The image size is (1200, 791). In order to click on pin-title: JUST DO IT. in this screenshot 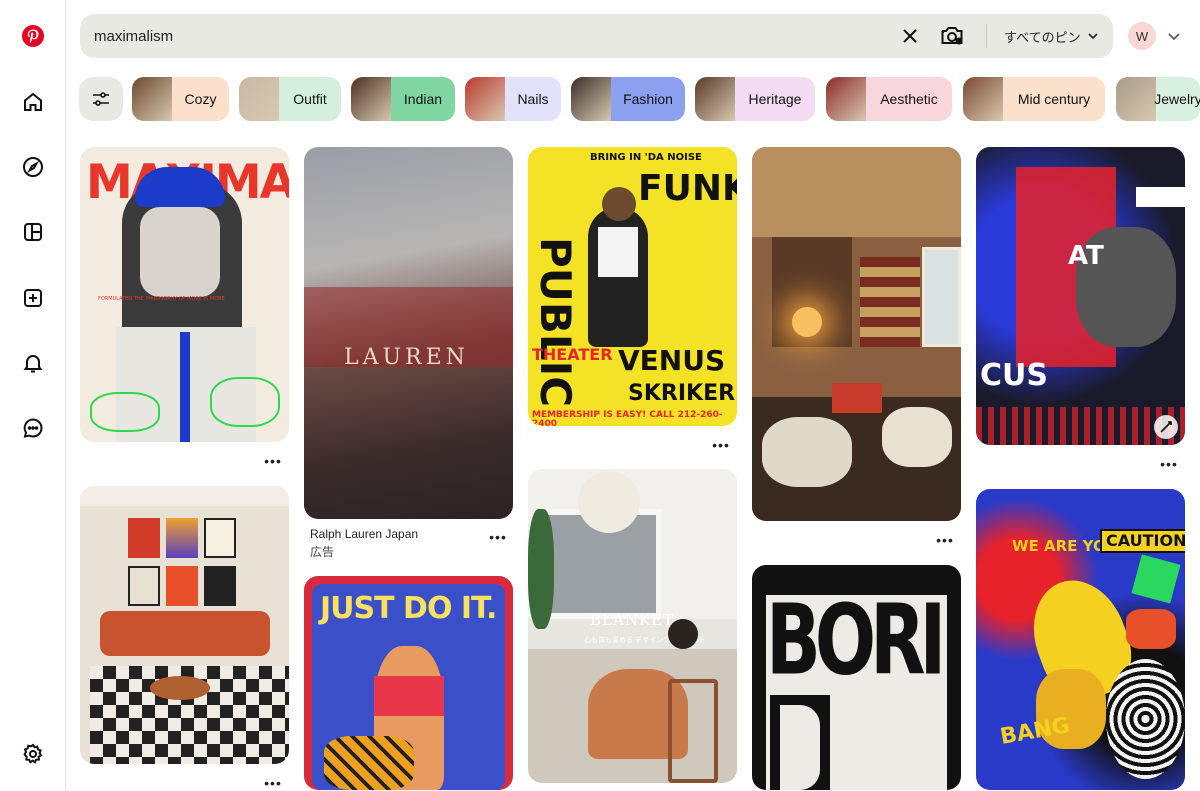, I will do `click(408, 608)`.